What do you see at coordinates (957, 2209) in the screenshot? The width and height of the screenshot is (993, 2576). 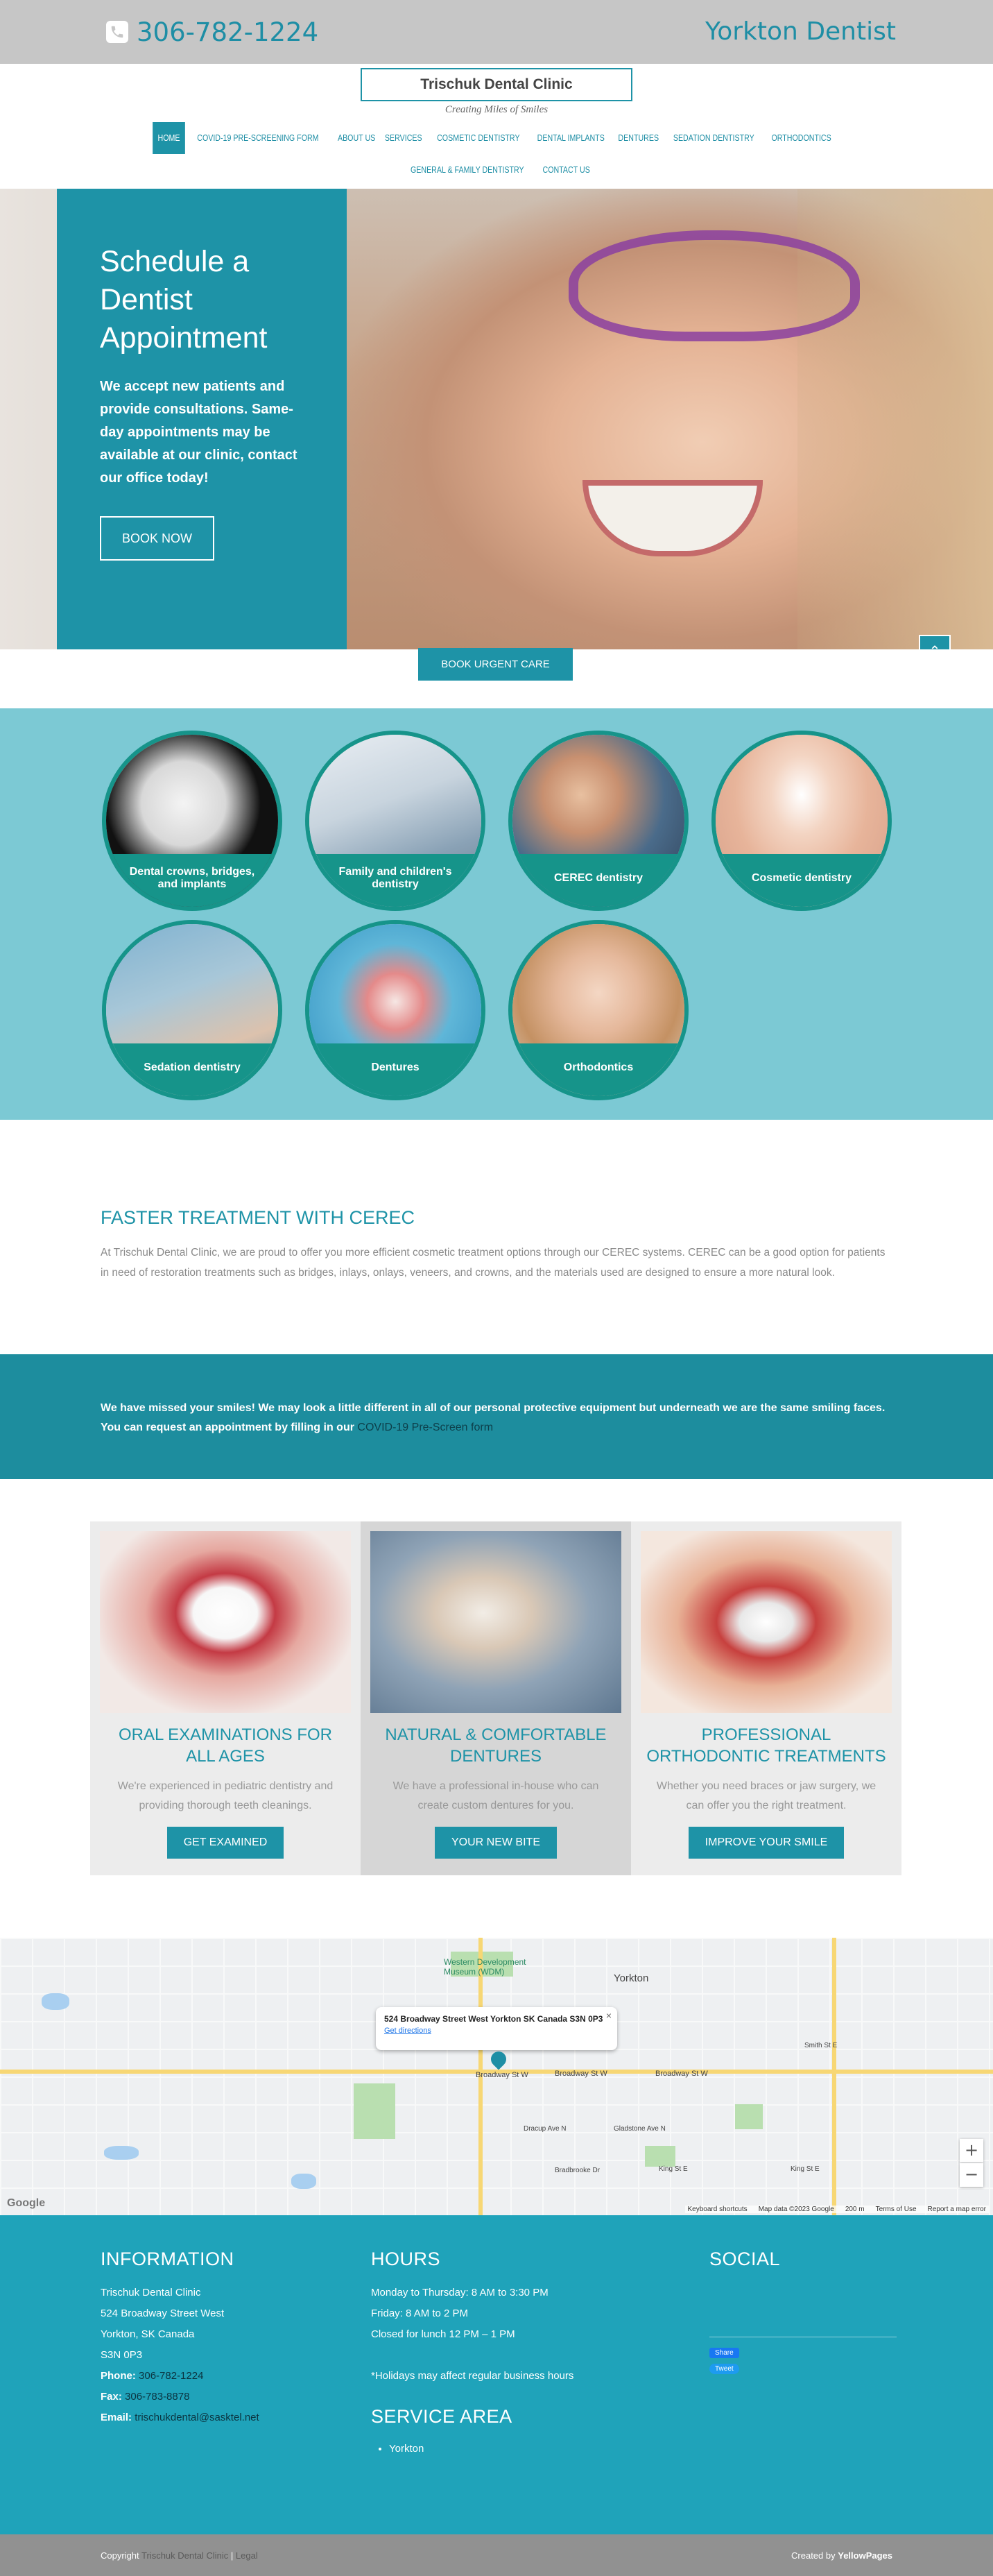 I see `report-error-link: Report a map error` at bounding box center [957, 2209].